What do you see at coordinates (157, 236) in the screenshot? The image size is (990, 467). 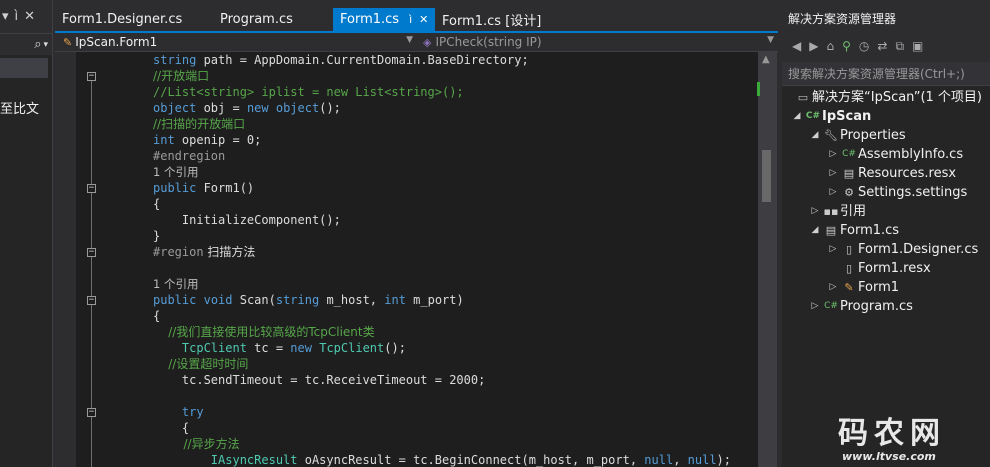 I see `code-line: }` at bounding box center [157, 236].